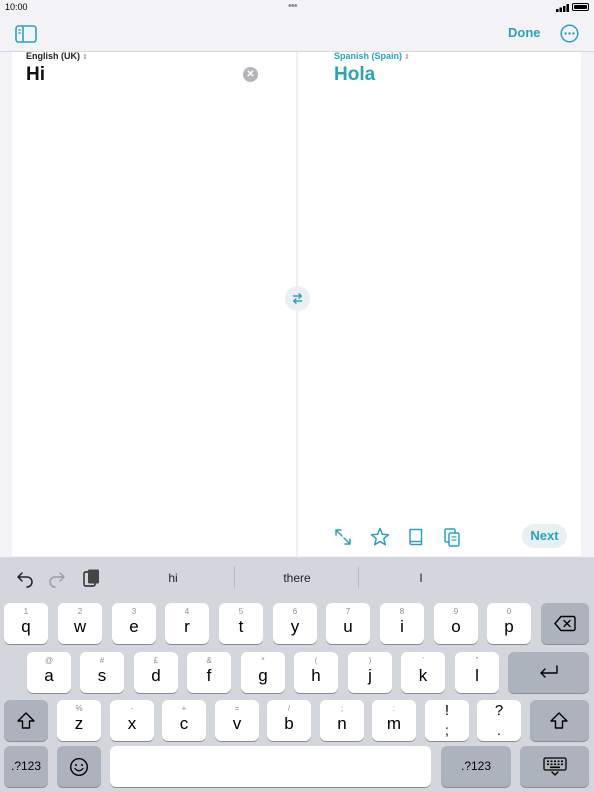 The width and height of the screenshot is (594, 792). I want to click on delete-backward-icon, so click(565, 623).